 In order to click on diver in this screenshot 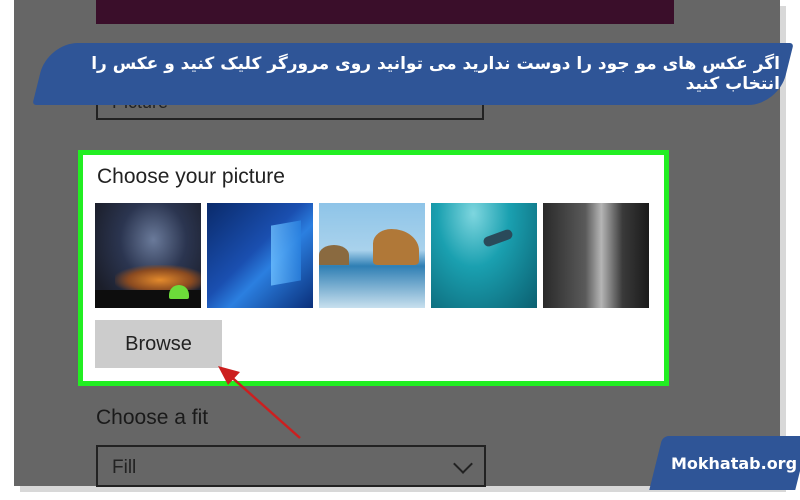, I will do `click(498, 238)`.